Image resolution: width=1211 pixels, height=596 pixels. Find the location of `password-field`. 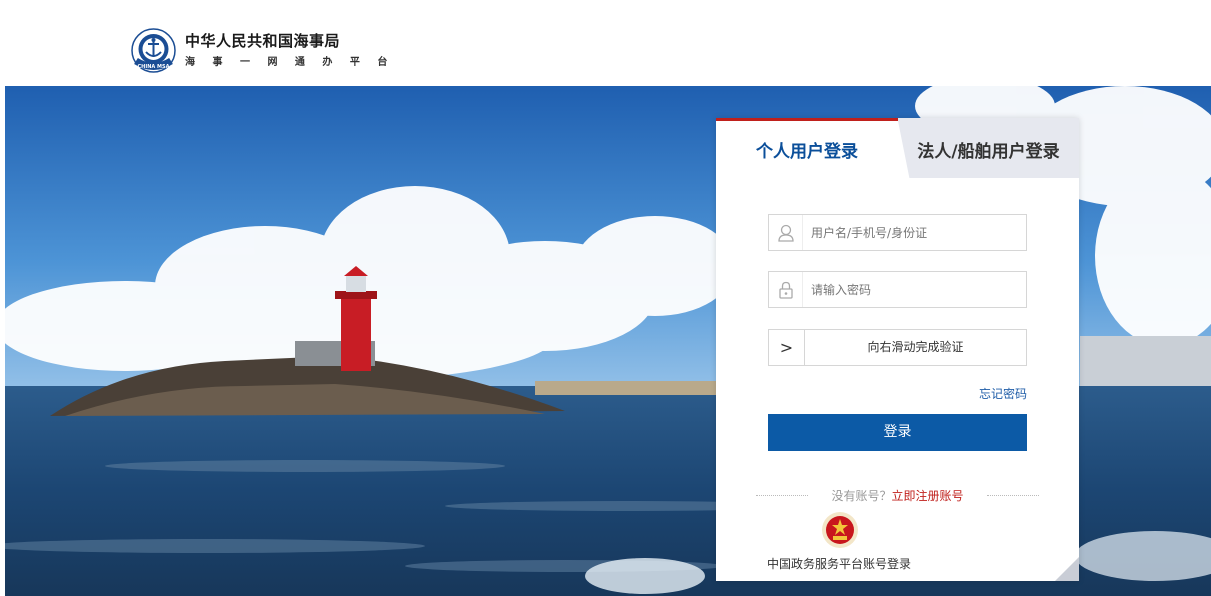

password-field is located at coordinates (897, 289).